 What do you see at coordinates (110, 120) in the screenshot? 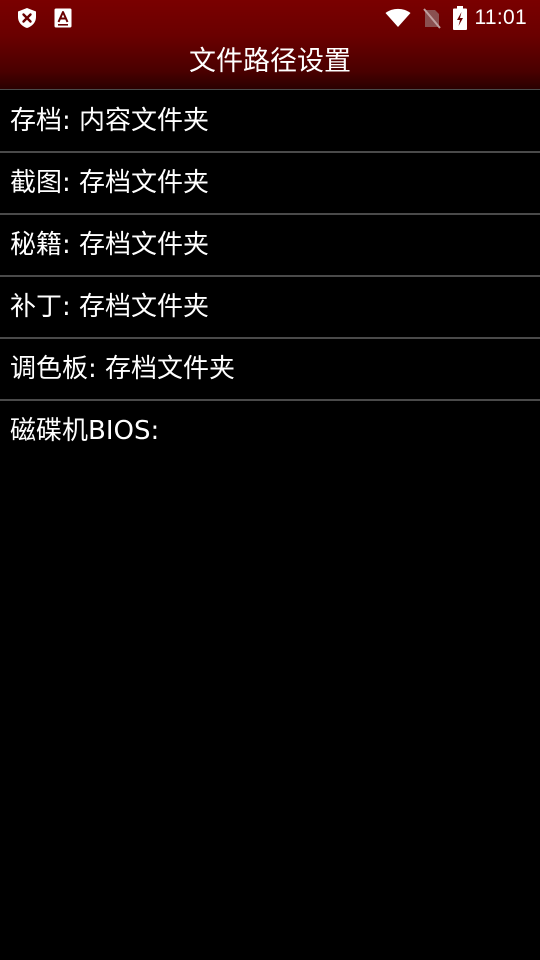
I see `setting-label: 存档: 内容文件夹` at bounding box center [110, 120].